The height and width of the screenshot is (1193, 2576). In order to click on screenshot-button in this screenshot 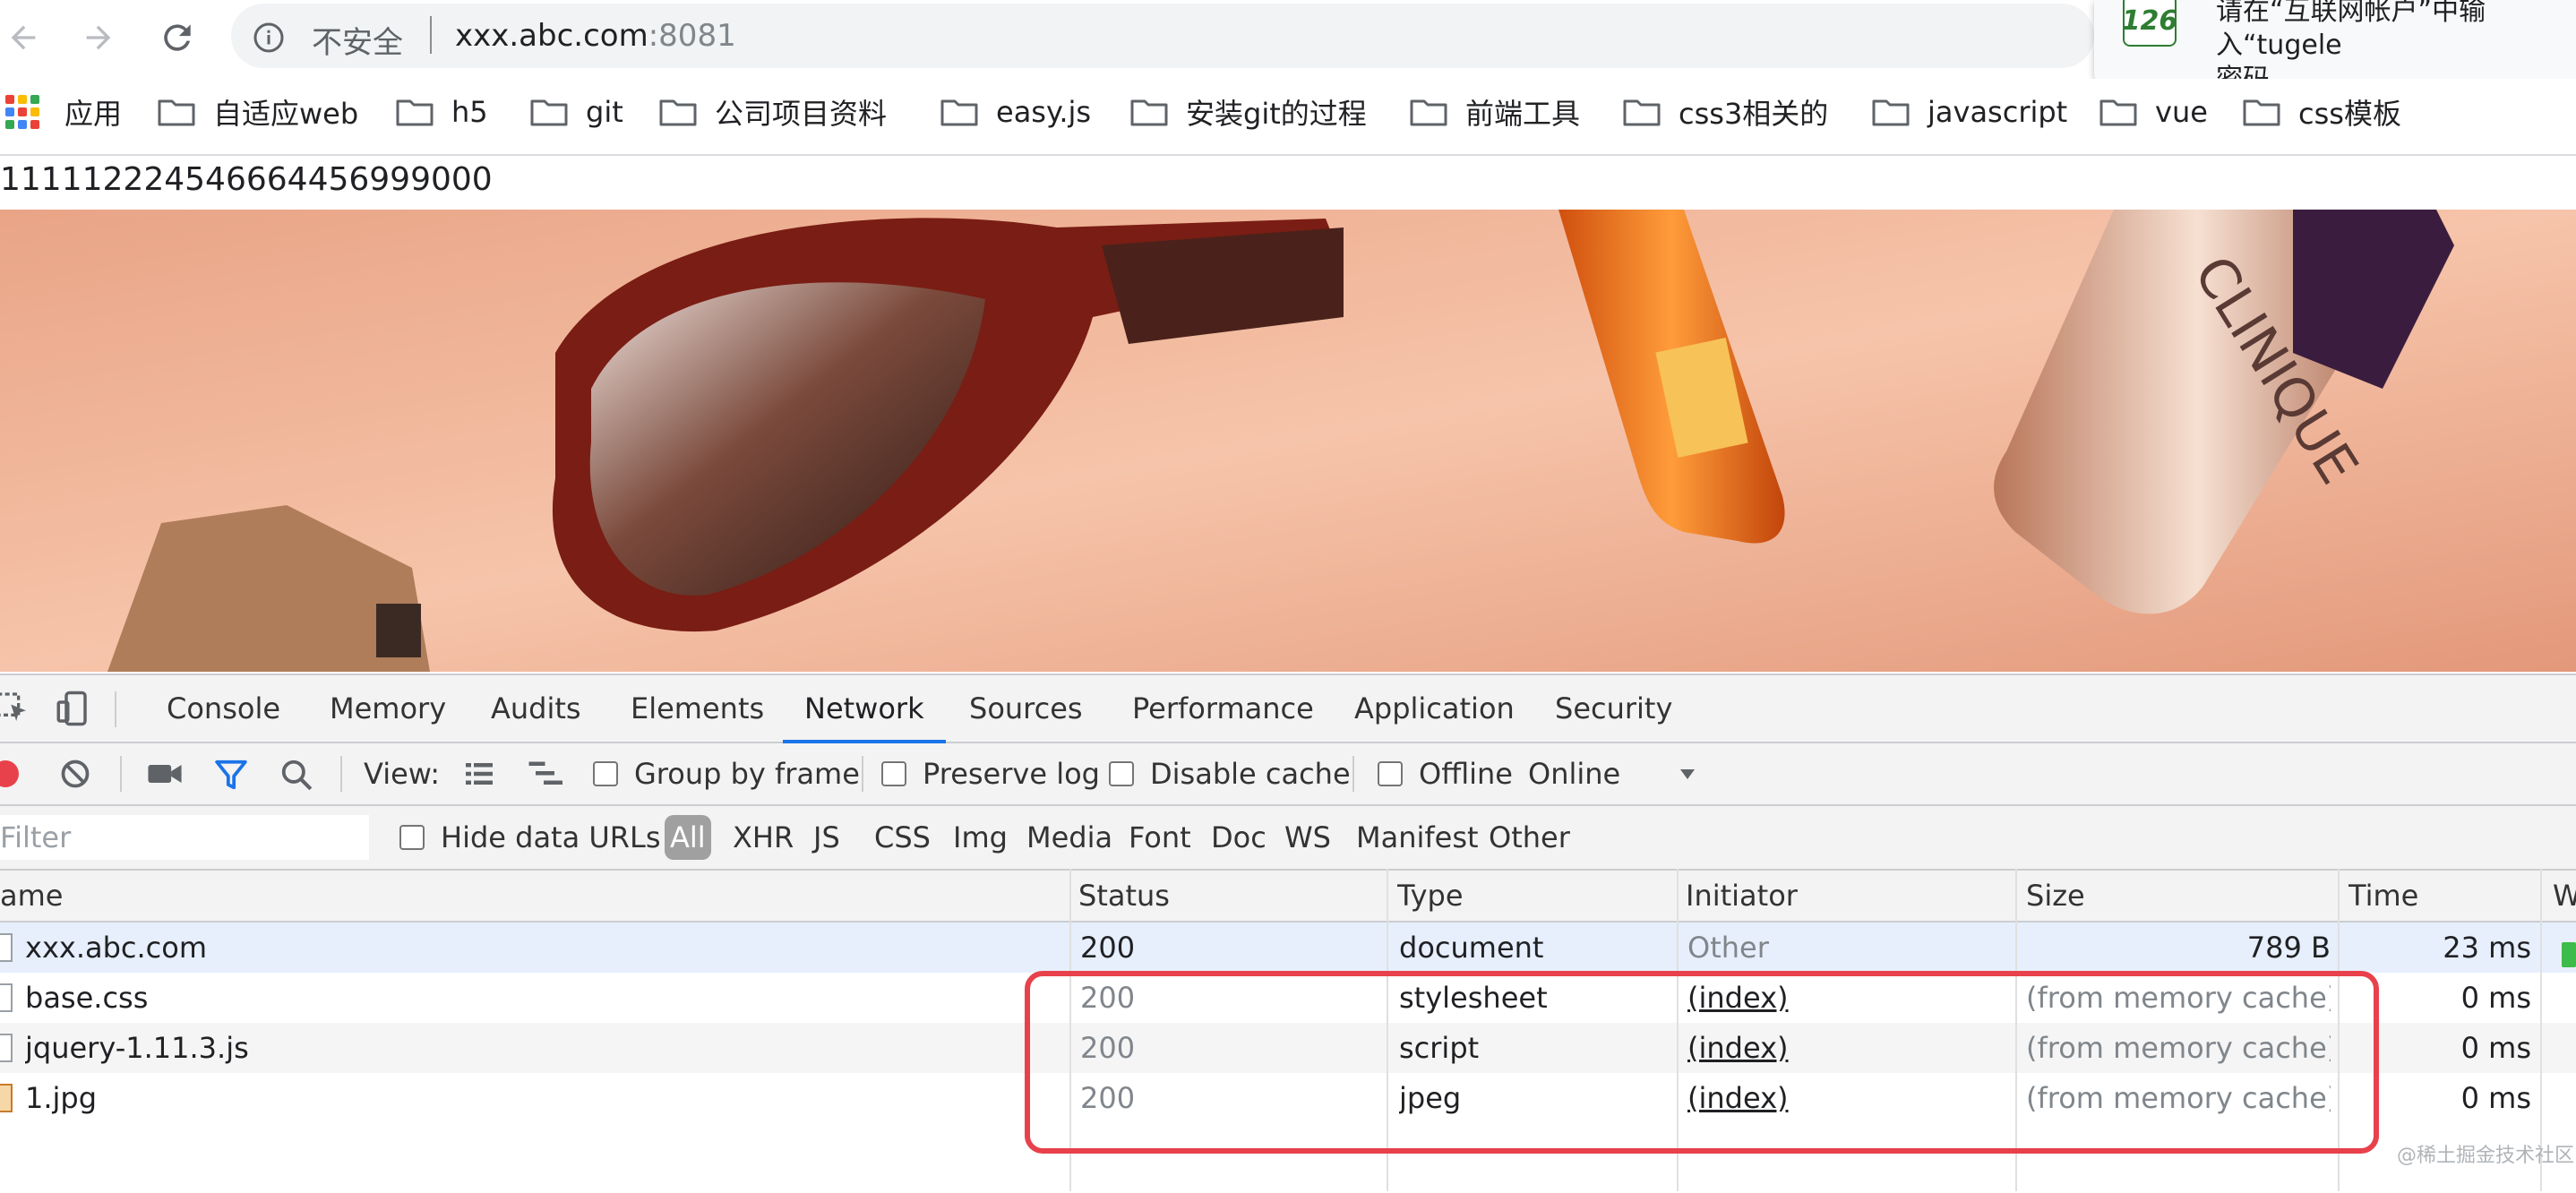, I will do `click(165, 774)`.